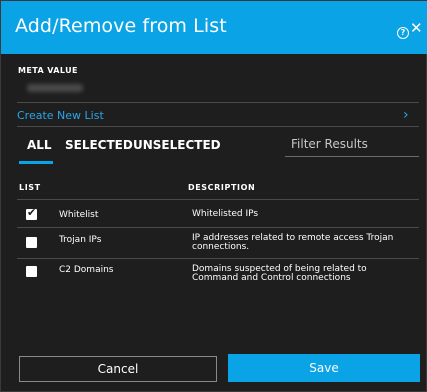 Image resolution: width=427 pixels, height=392 pixels. What do you see at coordinates (79, 215) in the screenshot?
I see `list-name: Whitelist` at bounding box center [79, 215].